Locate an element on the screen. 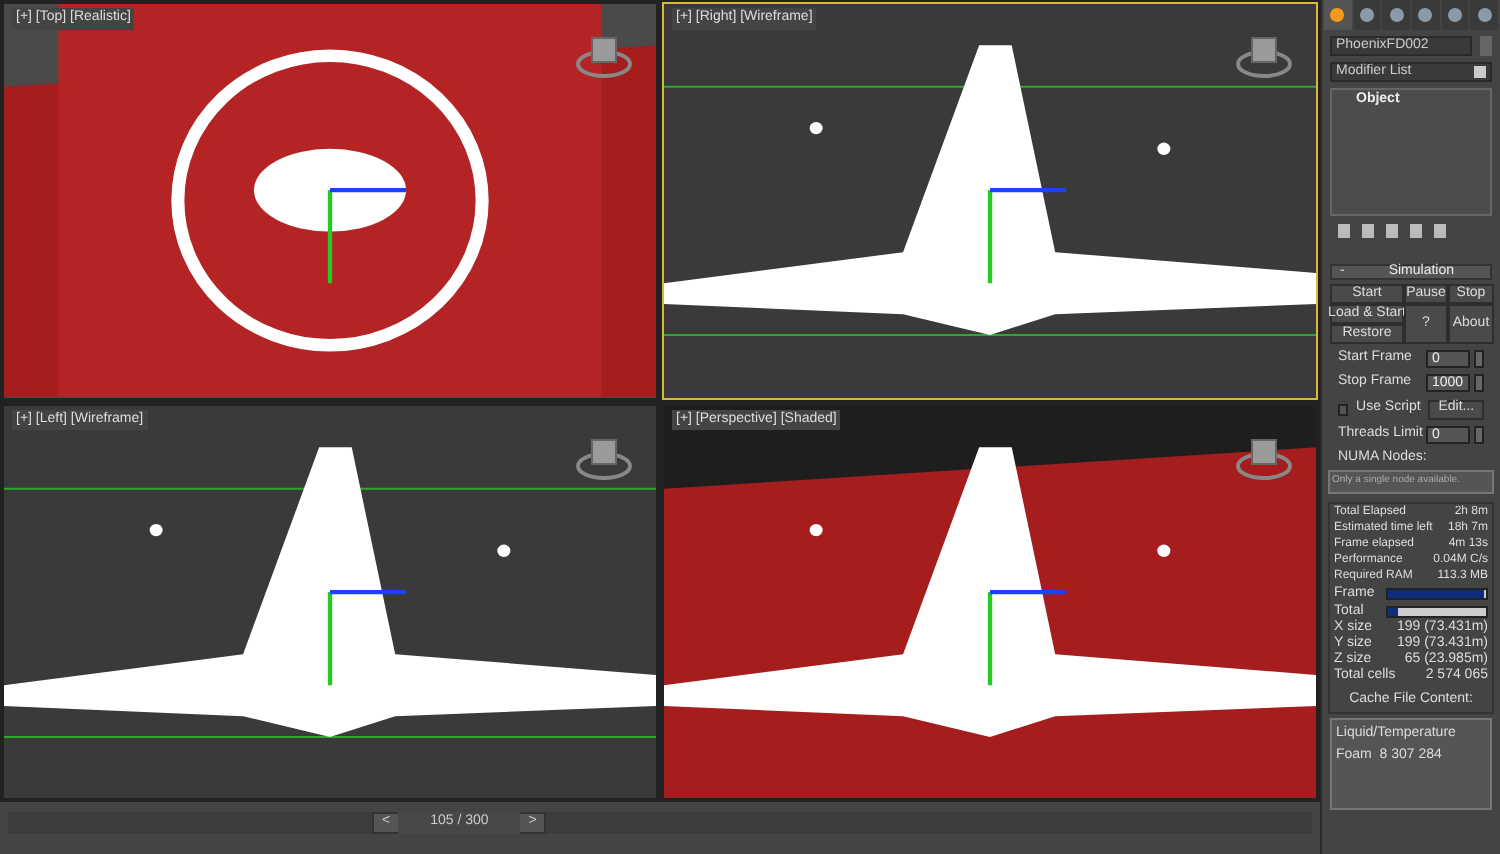 The width and height of the screenshot is (1500, 854). checkbox is located at coordinates (1343, 409).